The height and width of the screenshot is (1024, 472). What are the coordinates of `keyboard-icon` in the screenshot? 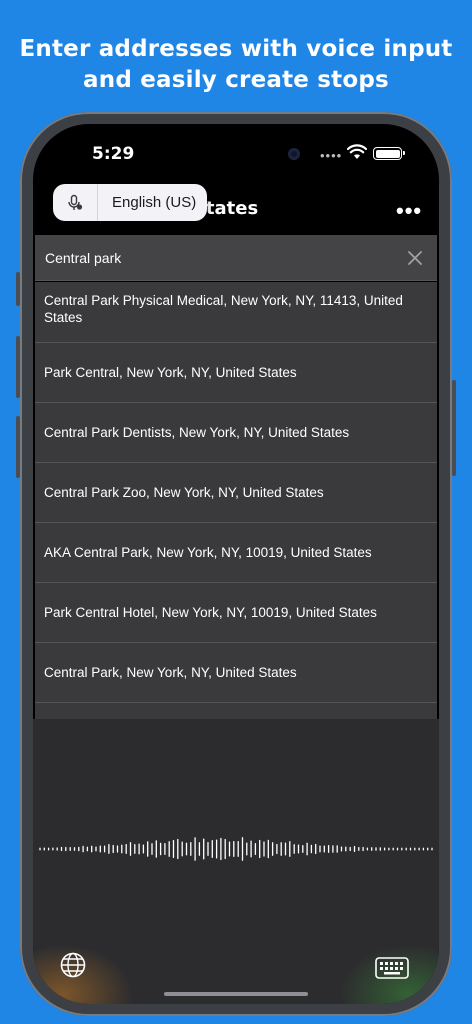 It's located at (392, 968).